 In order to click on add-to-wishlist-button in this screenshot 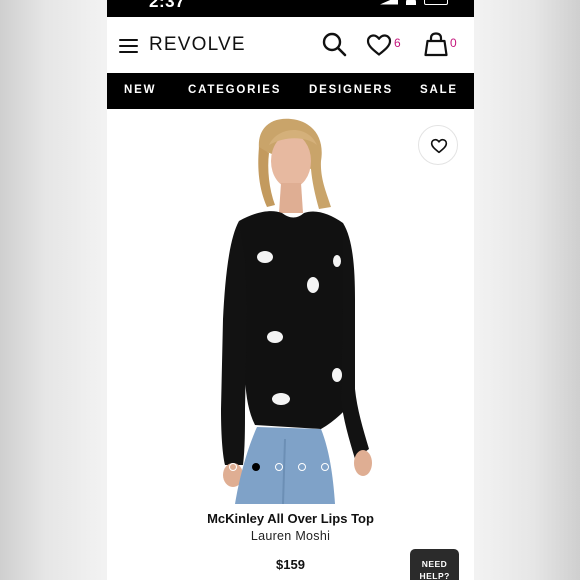, I will do `click(438, 145)`.